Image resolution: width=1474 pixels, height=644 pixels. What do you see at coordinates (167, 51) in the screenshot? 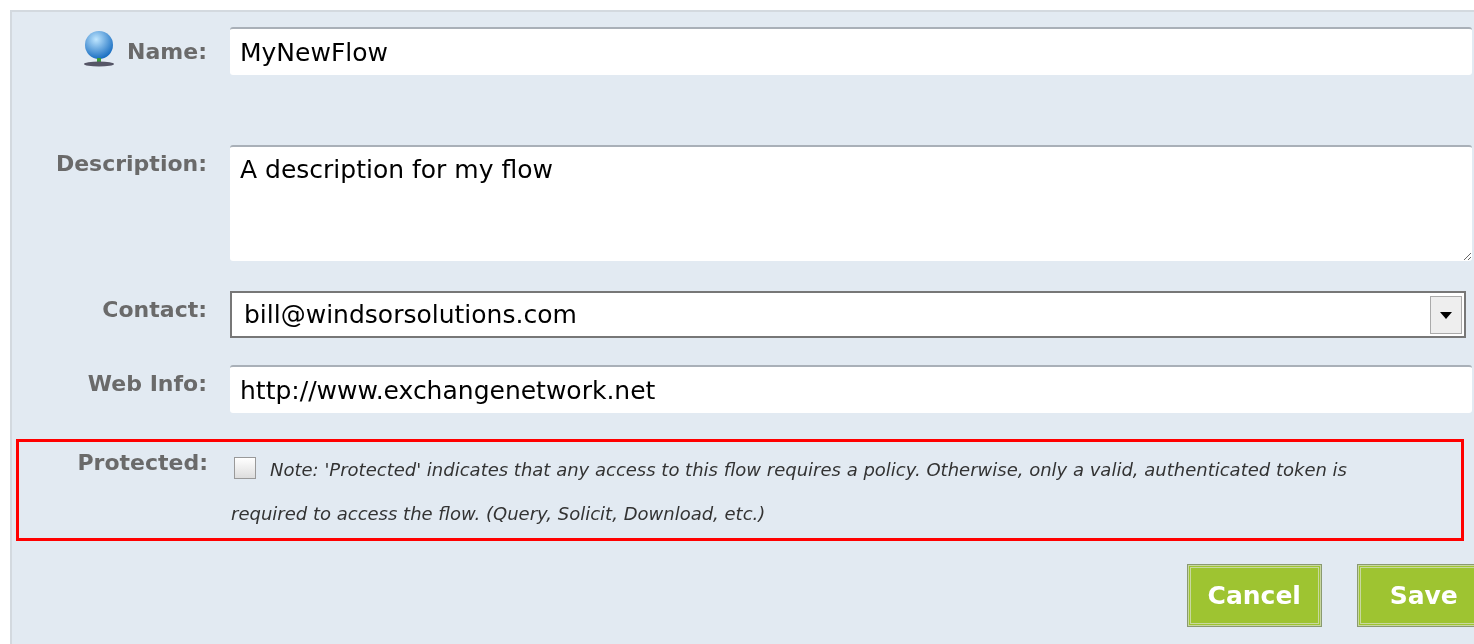
I see `field-label: Name:` at bounding box center [167, 51].